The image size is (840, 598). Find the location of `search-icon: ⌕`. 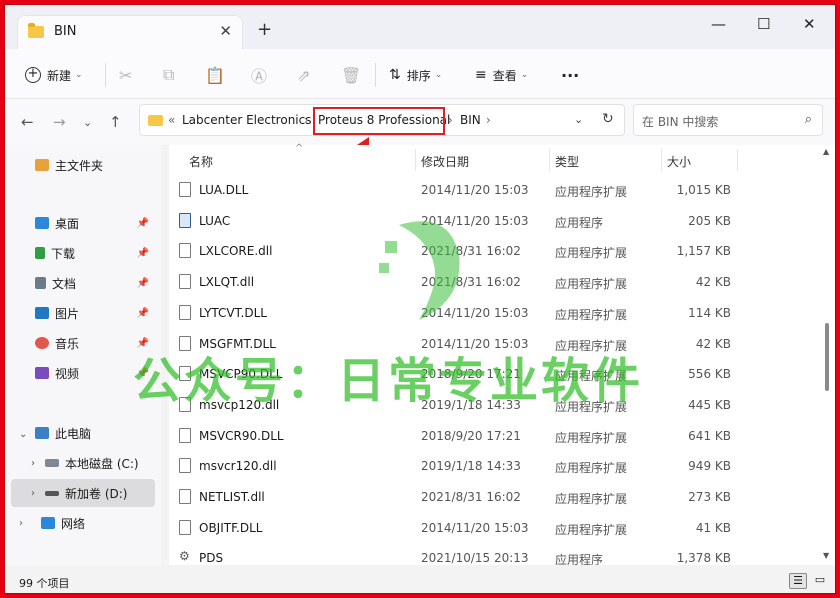

search-icon: ⌕ is located at coordinates (808, 119).